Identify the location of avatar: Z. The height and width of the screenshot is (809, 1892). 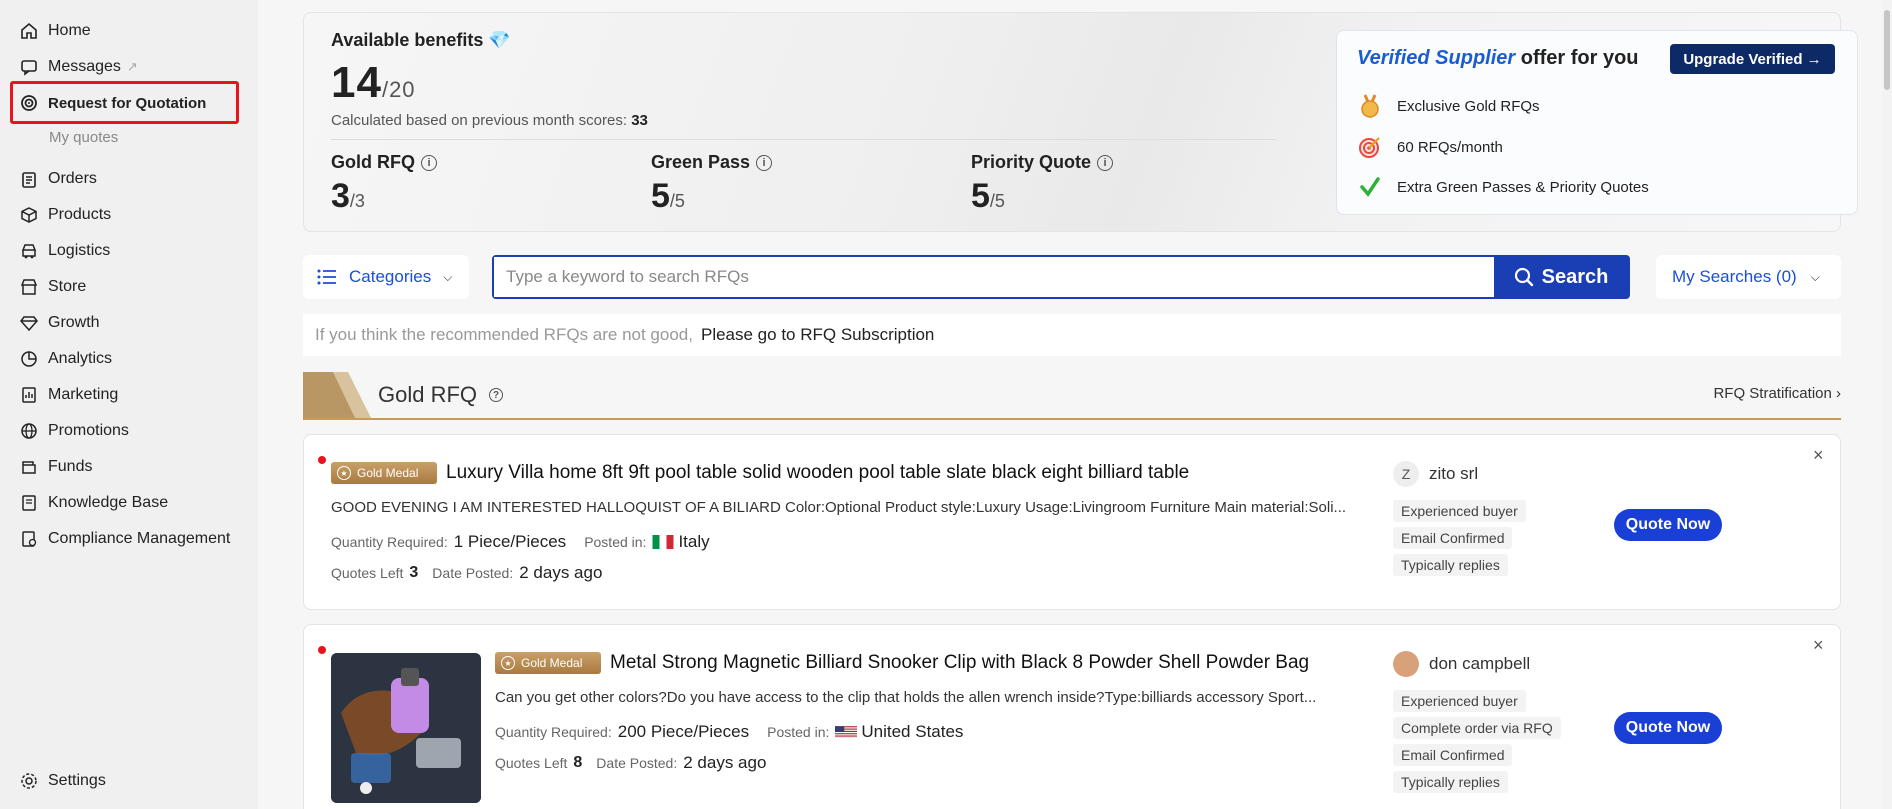
(1406, 474).